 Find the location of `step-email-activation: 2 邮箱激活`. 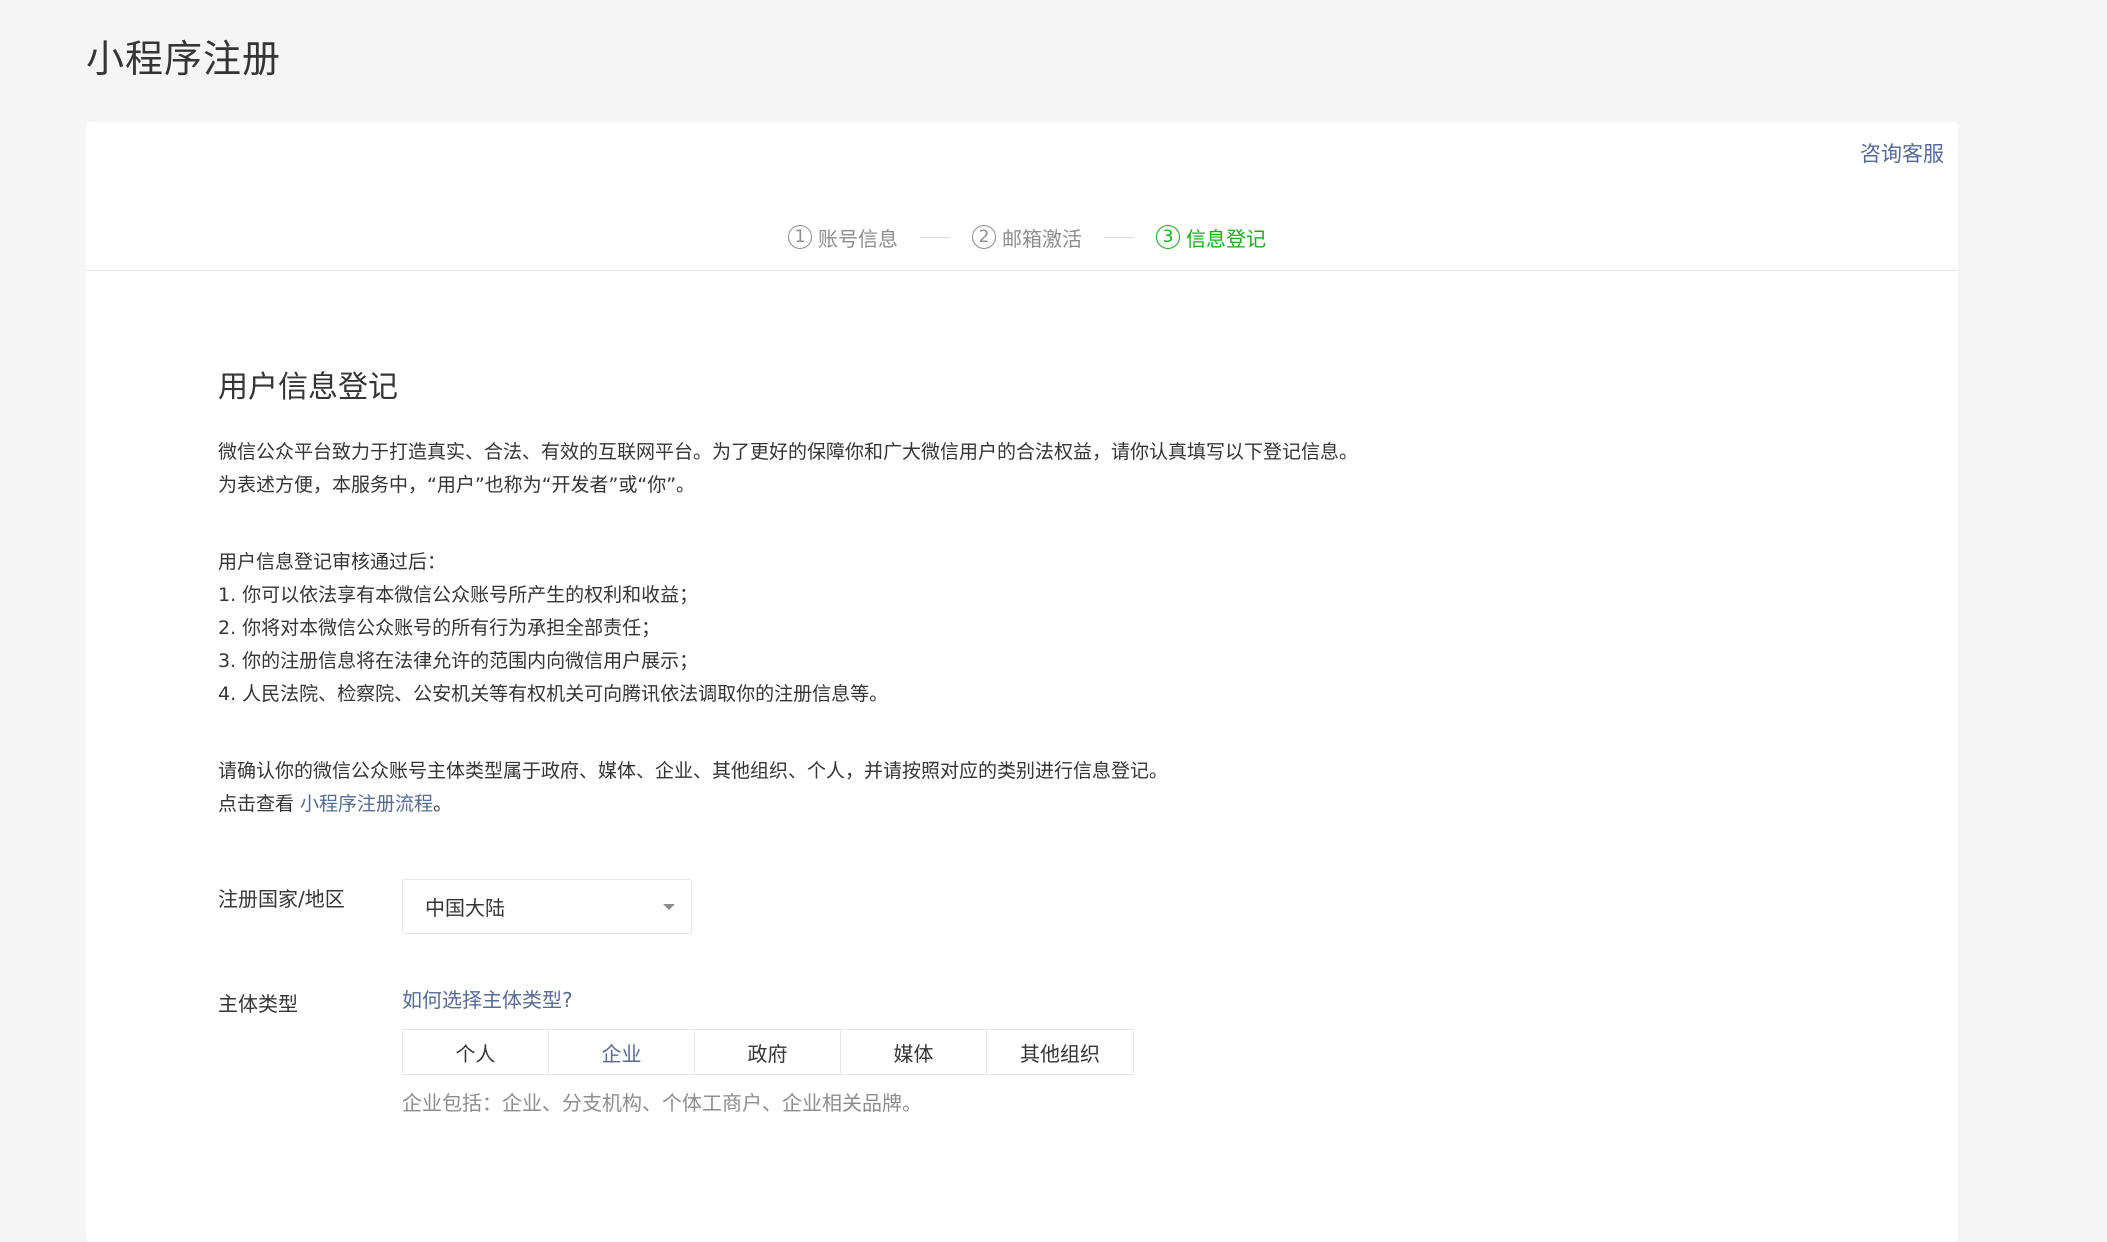

step-email-activation: 2 邮箱激活 is located at coordinates (1027, 237).